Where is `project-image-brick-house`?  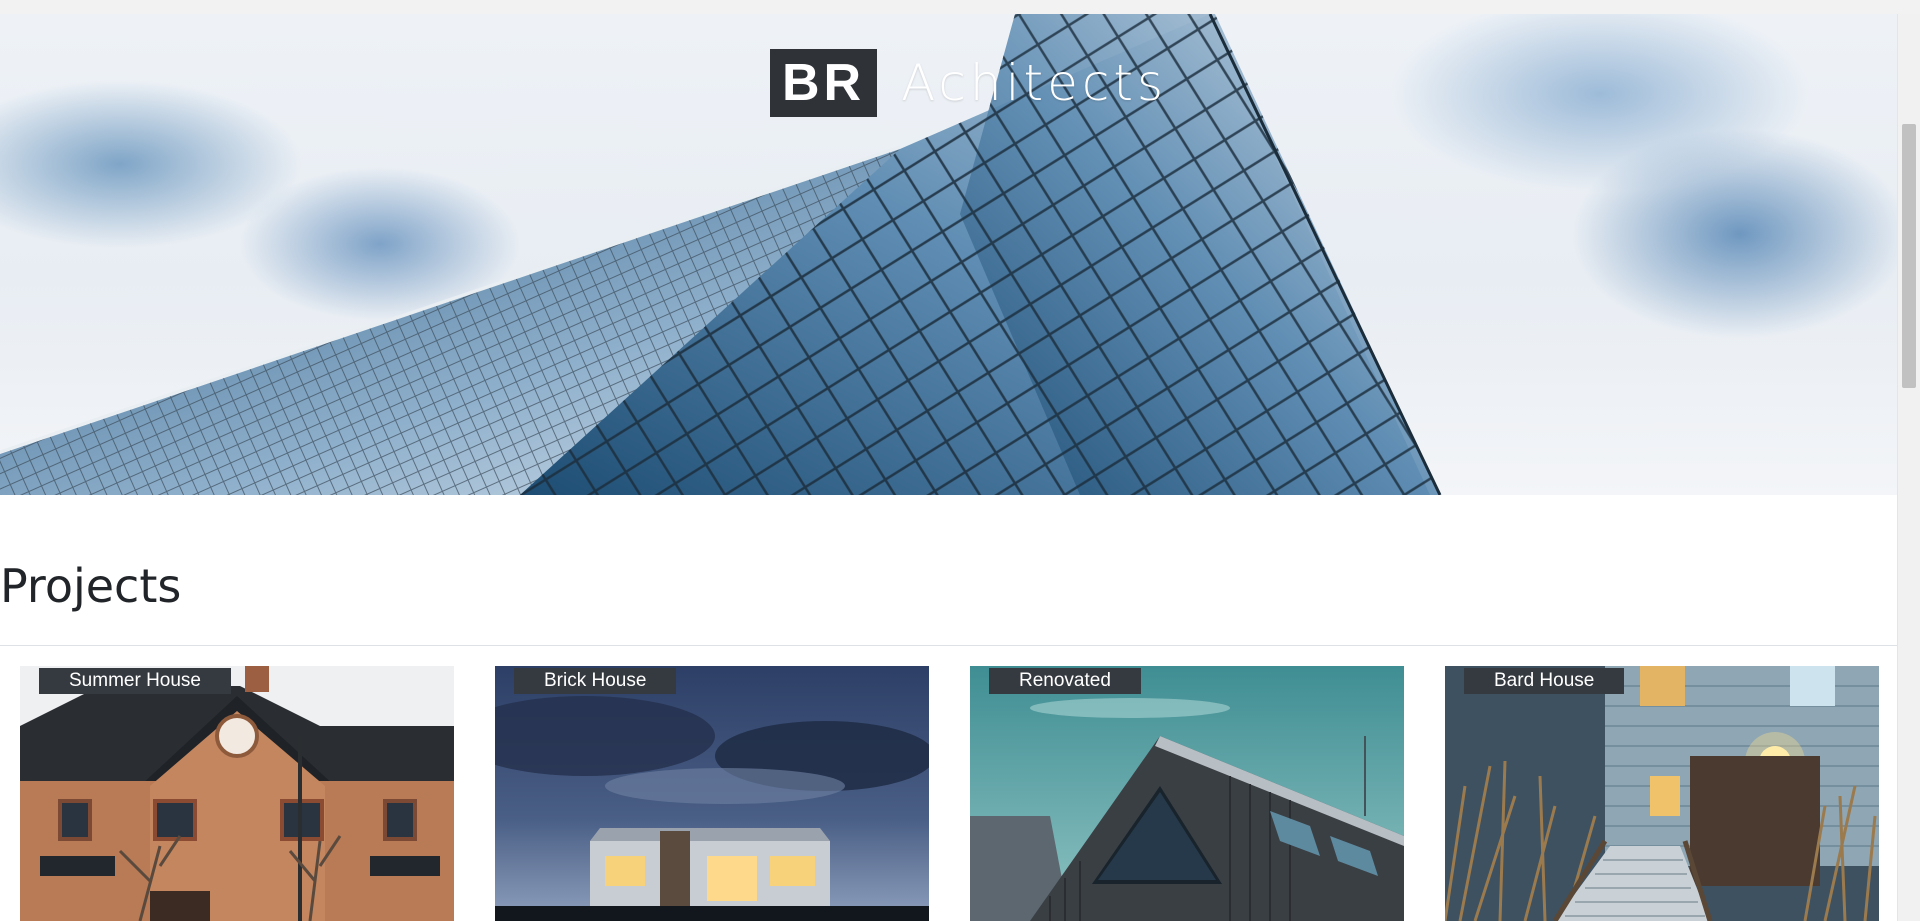 project-image-brick-house is located at coordinates (712, 793).